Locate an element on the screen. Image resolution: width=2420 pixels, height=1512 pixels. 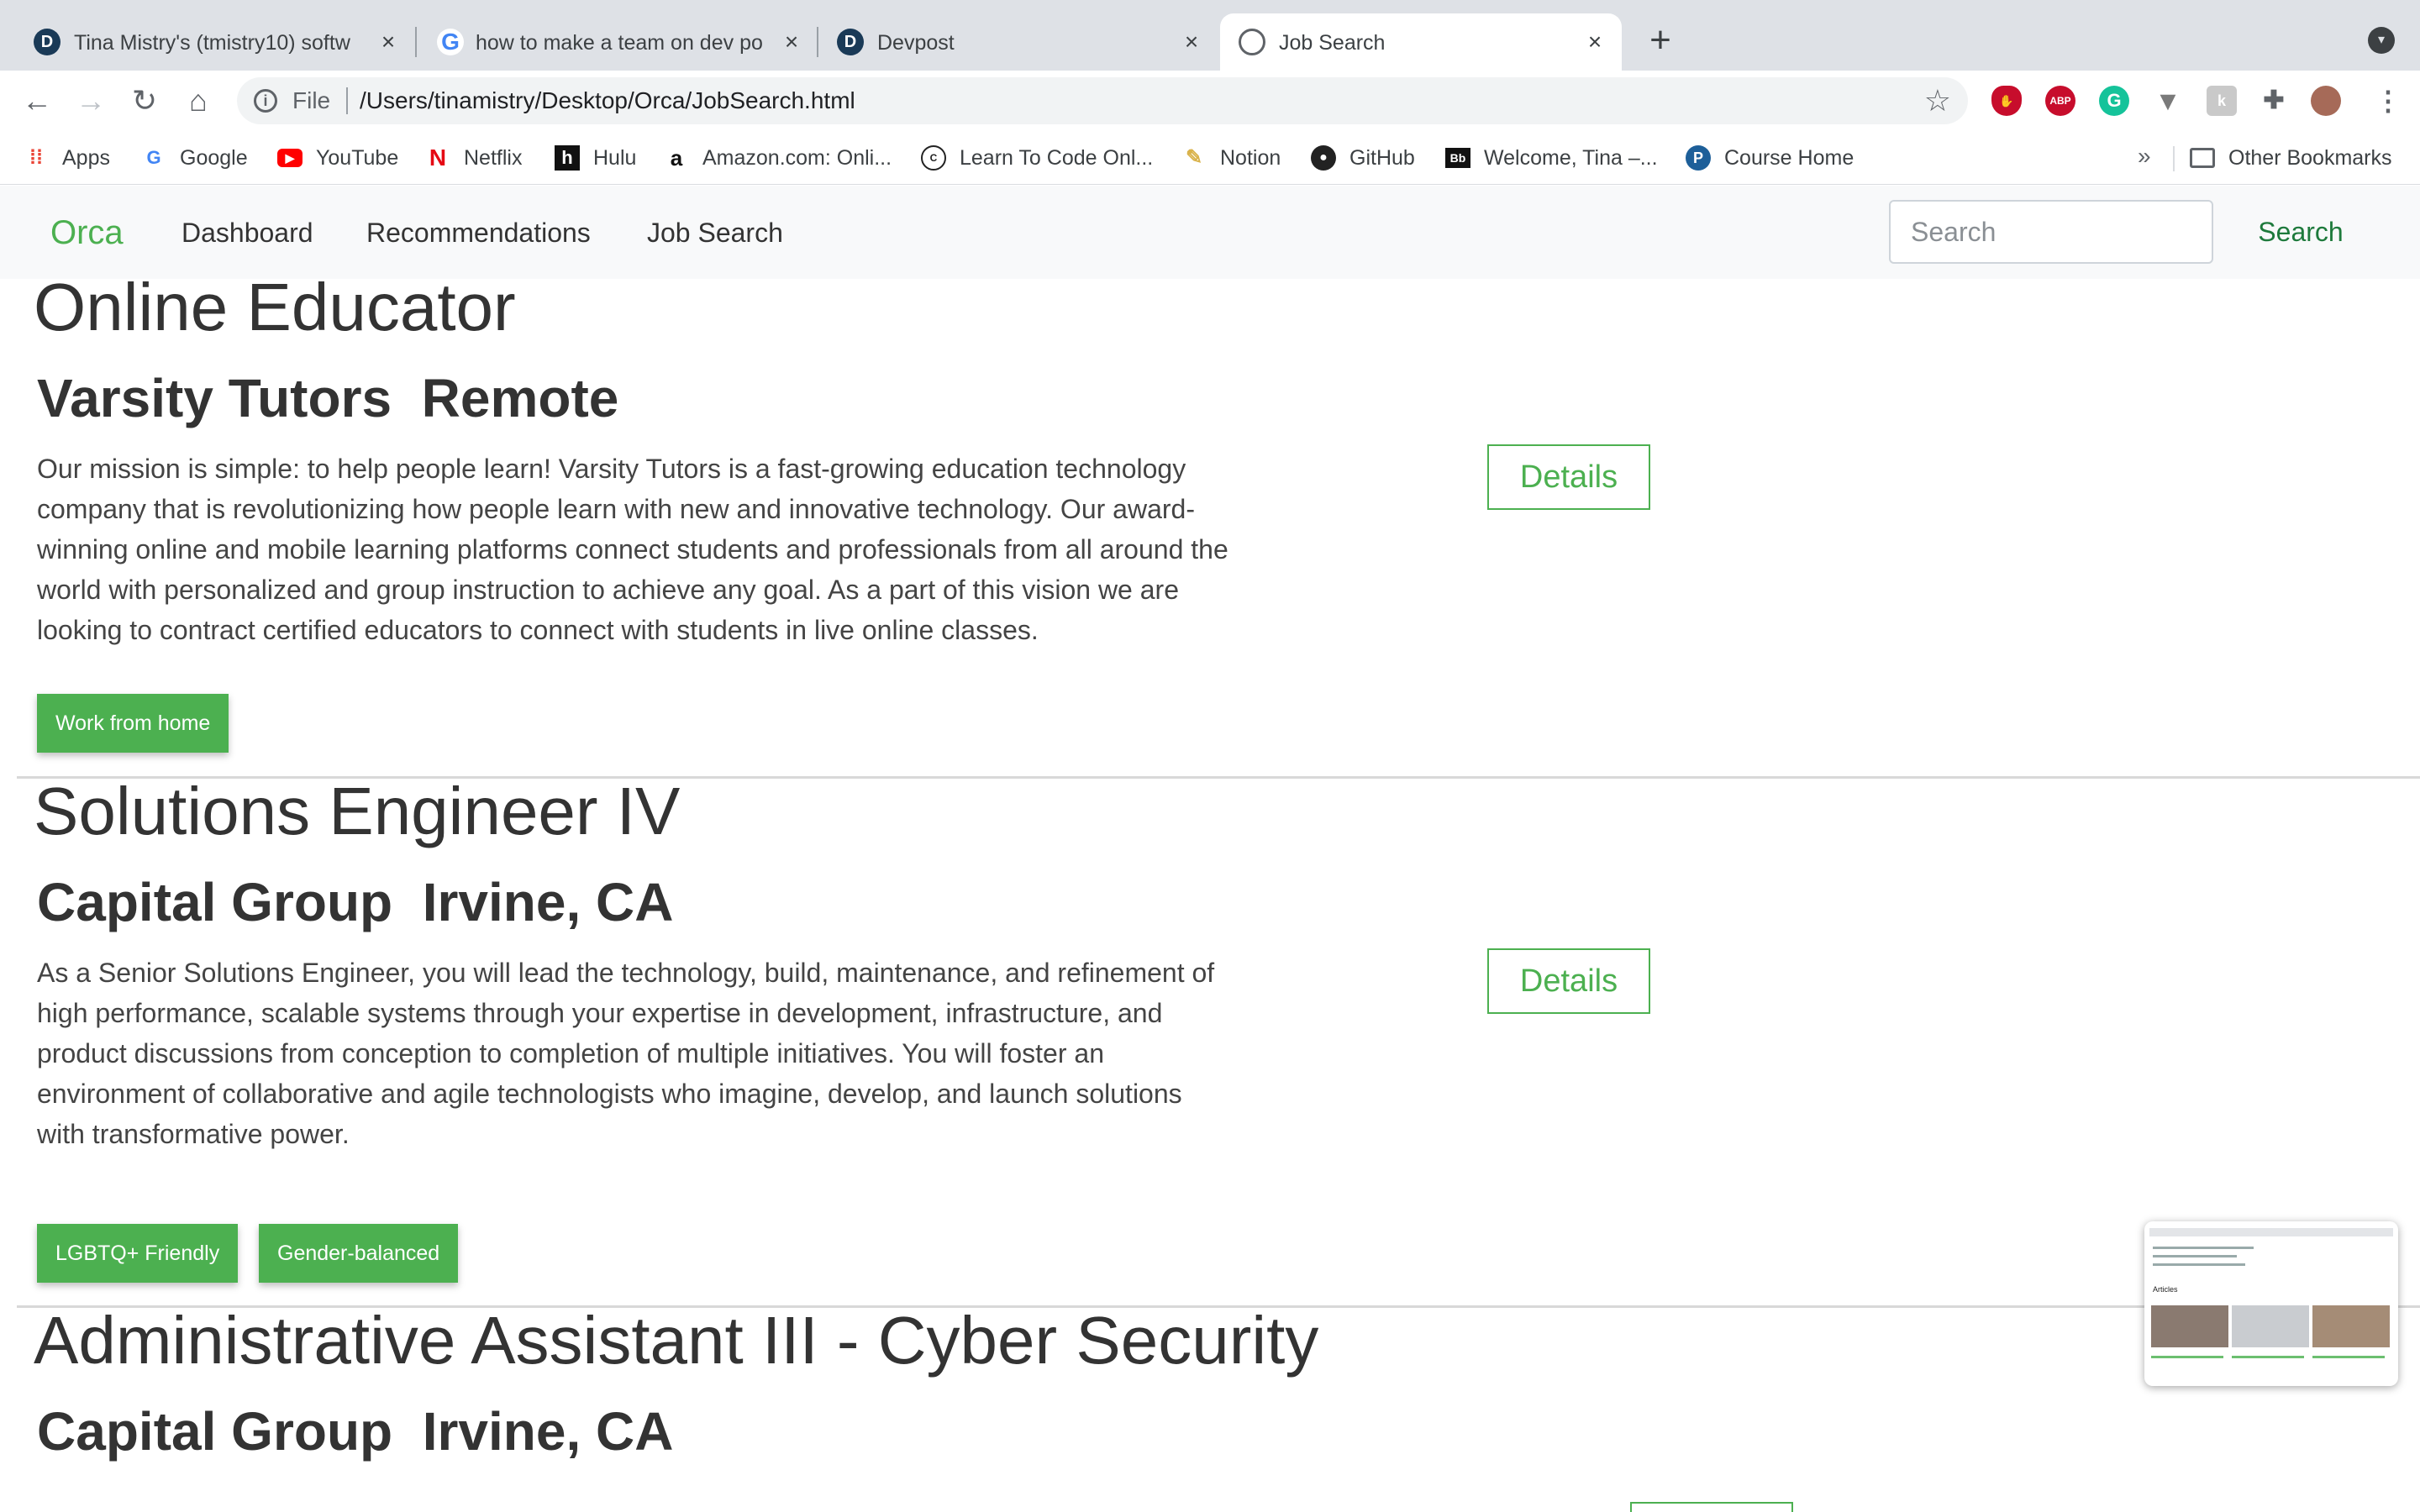
bookmarks-separator is located at coordinates (2174, 158).